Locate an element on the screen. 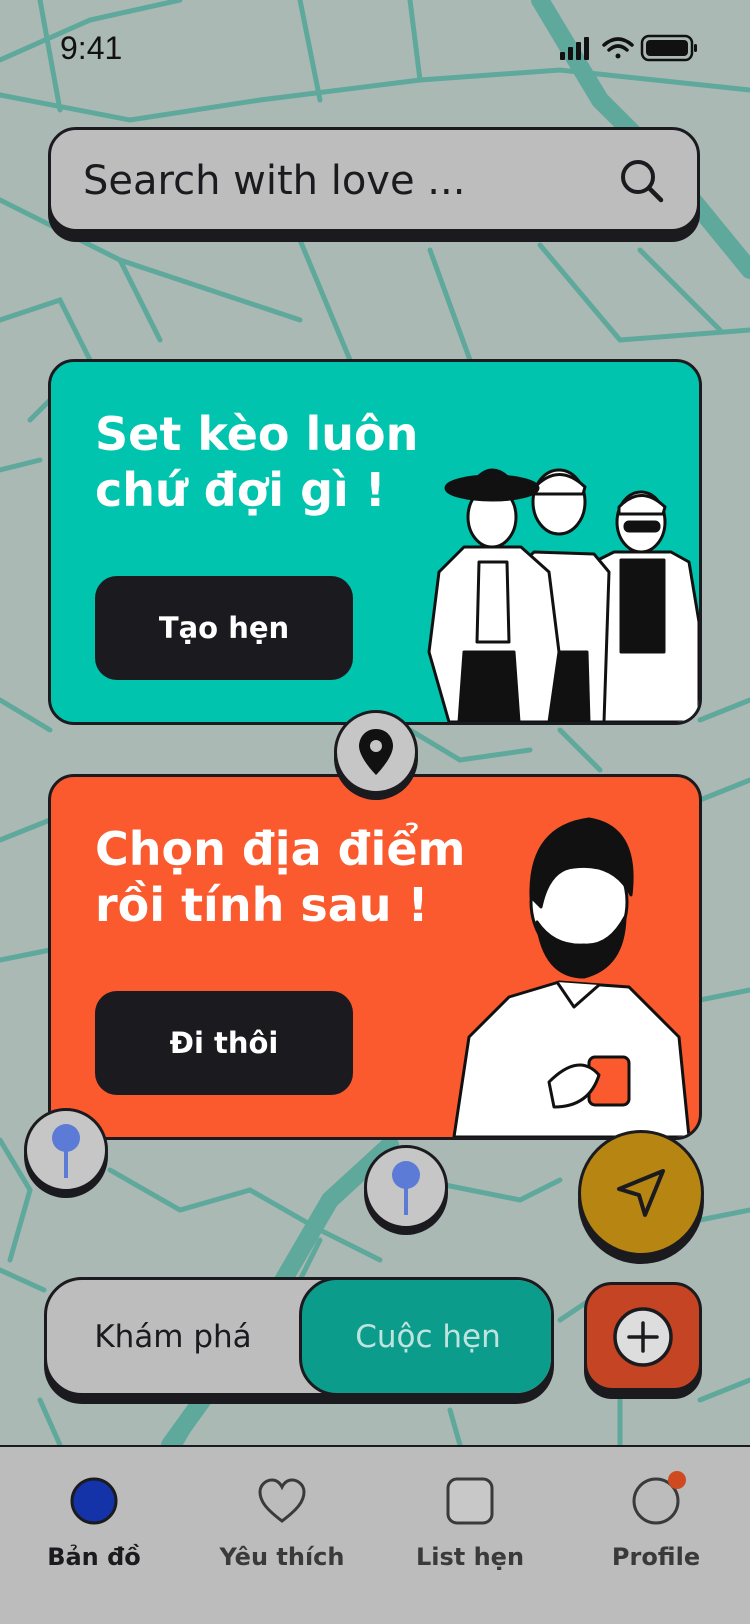 Image resolution: width=750 pixels, height=1624 pixels. mode-toggle-track: Khám phá Cuộc hẹn is located at coordinates (299, 1336).